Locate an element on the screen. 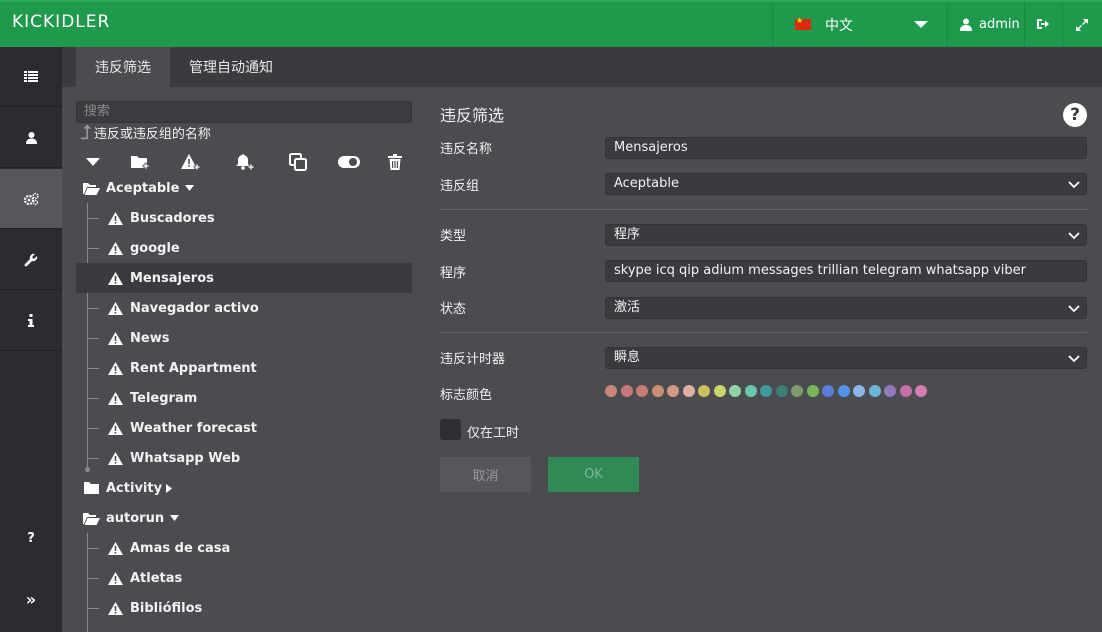 Image resolution: width=1102 pixels, height=632 pixels. app-logo: KICKIDLER is located at coordinates (61, 22).